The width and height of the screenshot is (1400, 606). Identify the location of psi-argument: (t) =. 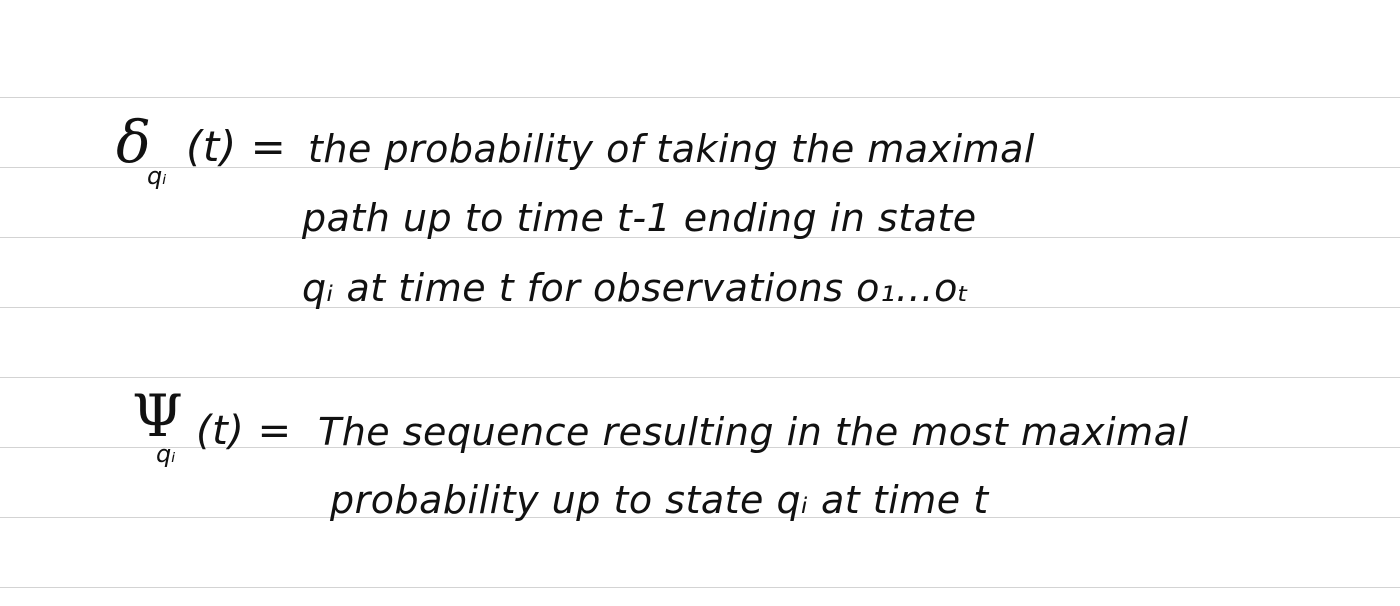
(244, 431).